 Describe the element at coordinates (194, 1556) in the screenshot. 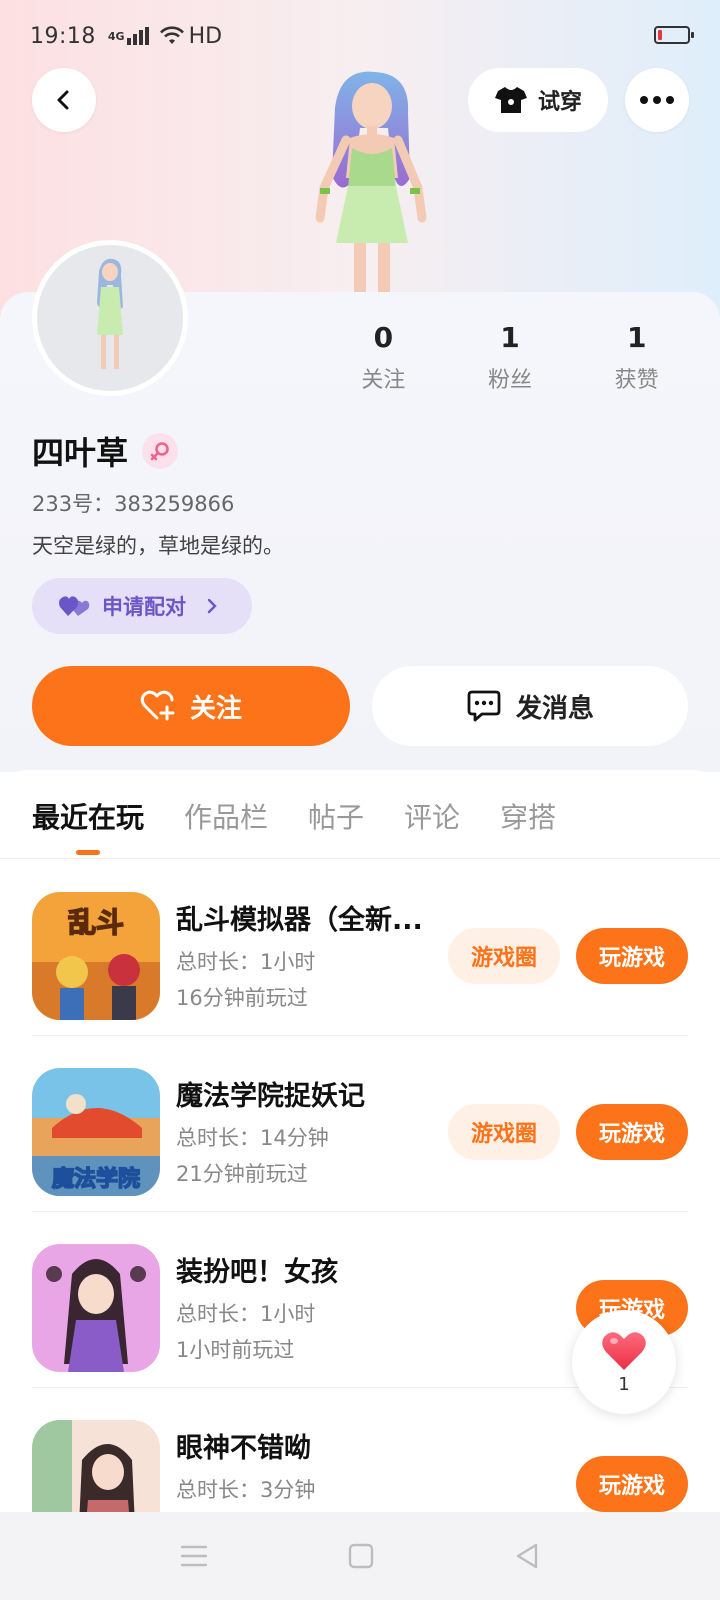

I see `menu-icon` at that location.